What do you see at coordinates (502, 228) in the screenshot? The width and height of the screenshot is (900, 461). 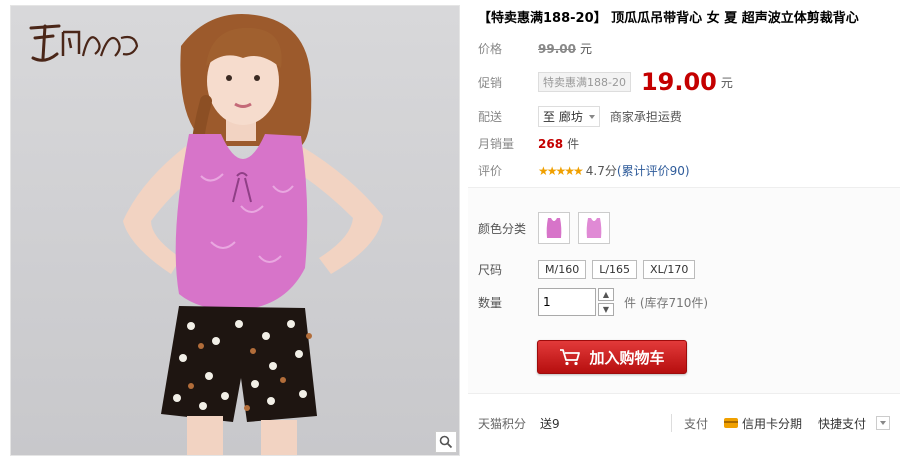 I see `color-label: 颜色分类` at bounding box center [502, 228].